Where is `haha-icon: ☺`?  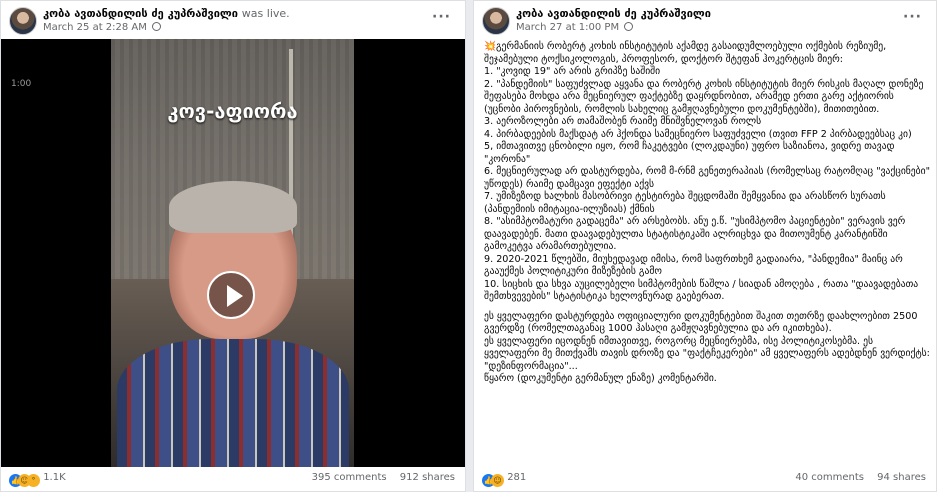
haha-icon: ☺ is located at coordinates (497, 480).